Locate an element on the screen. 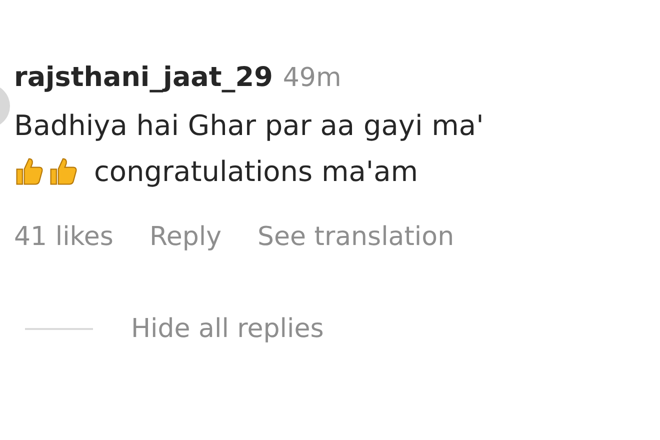 The image size is (660, 440). hide-replies-link: Hide all replies is located at coordinates (227, 329).